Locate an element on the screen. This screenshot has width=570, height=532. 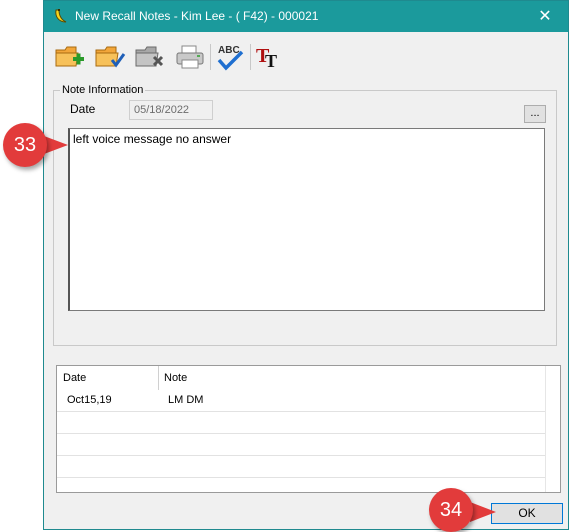
abc-check-icon: ABC is located at coordinates (230, 58).